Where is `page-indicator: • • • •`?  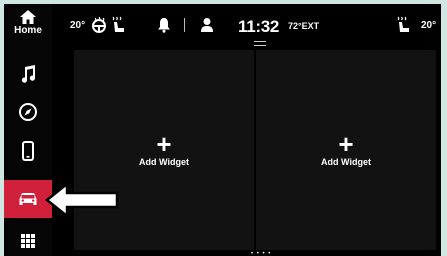 page-indicator: • • • • is located at coordinates (261, 253).